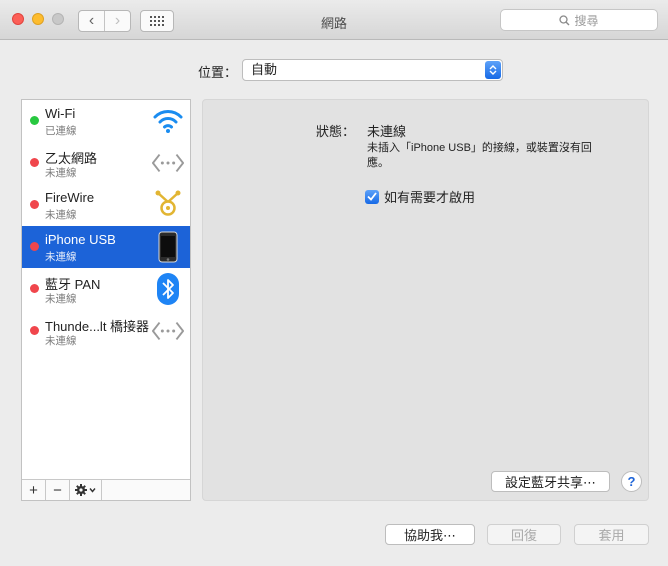 This screenshot has width=668, height=566. What do you see at coordinates (336, 131) in the screenshot?
I see `status-label: 狀態：` at bounding box center [336, 131].